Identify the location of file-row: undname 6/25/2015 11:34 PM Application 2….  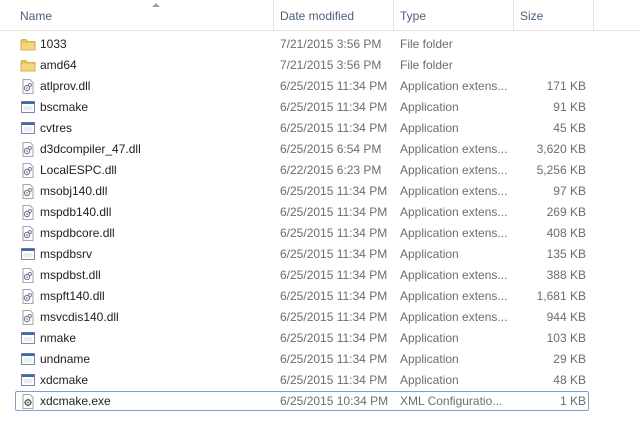
(320, 359).